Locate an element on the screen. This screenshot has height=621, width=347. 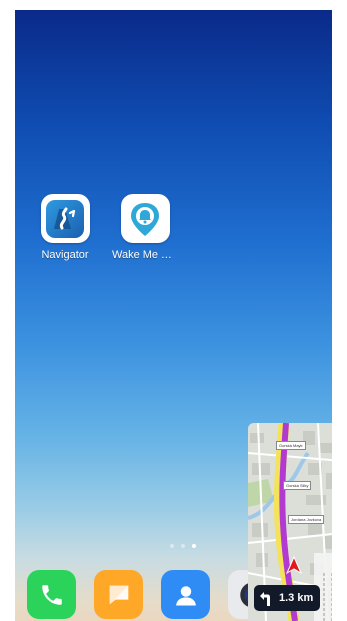
turn-left-arrow-icon is located at coordinates (265, 599).